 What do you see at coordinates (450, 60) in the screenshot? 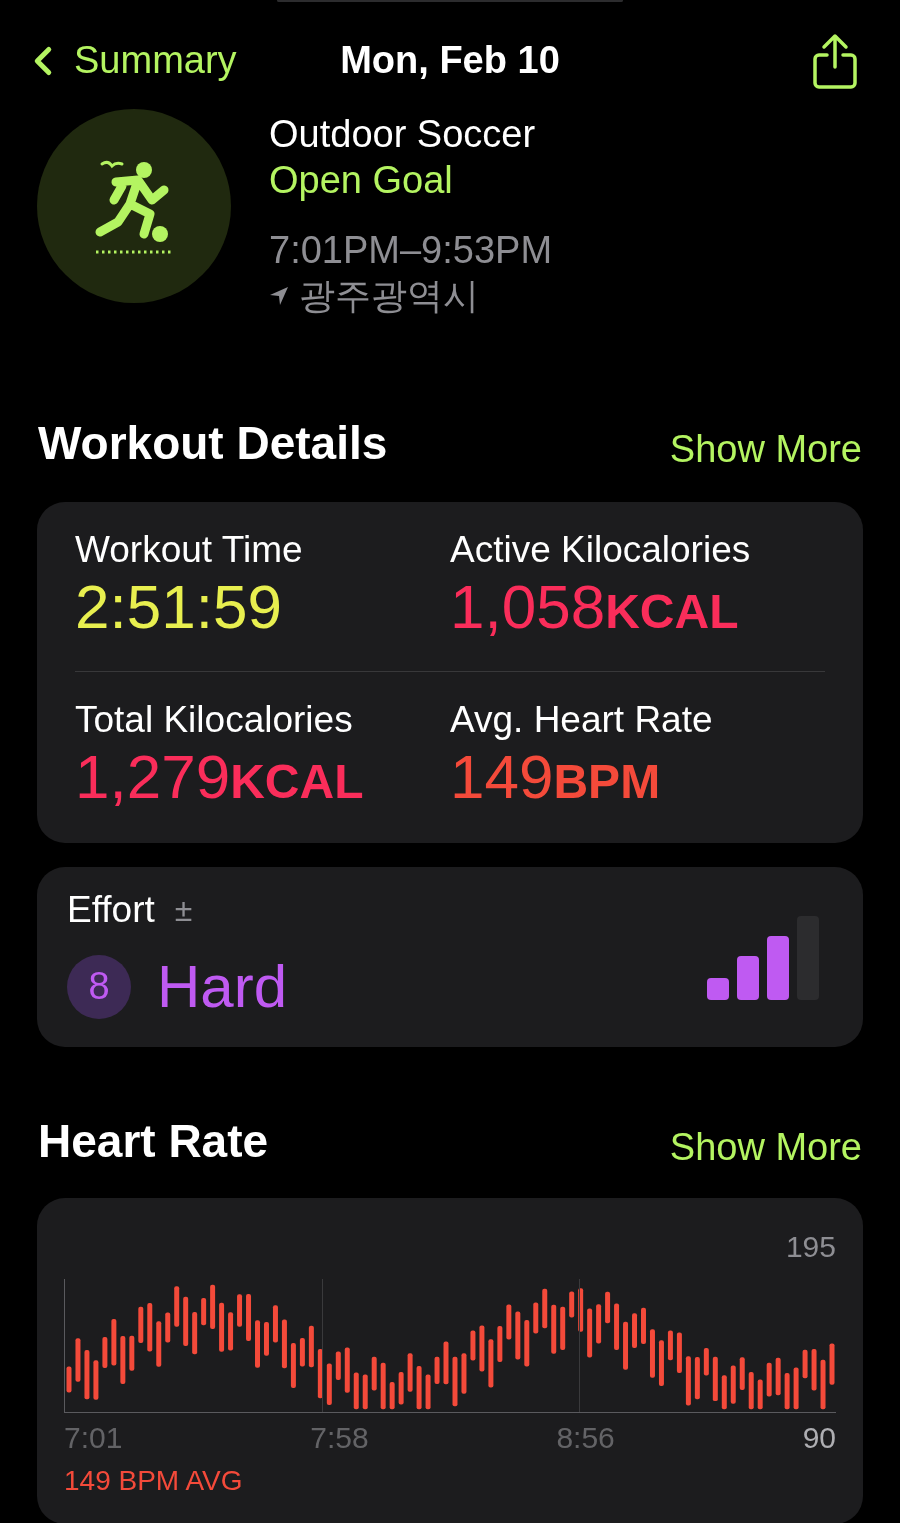
I see `page-title: Mon, Feb 10` at bounding box center [450, 60].